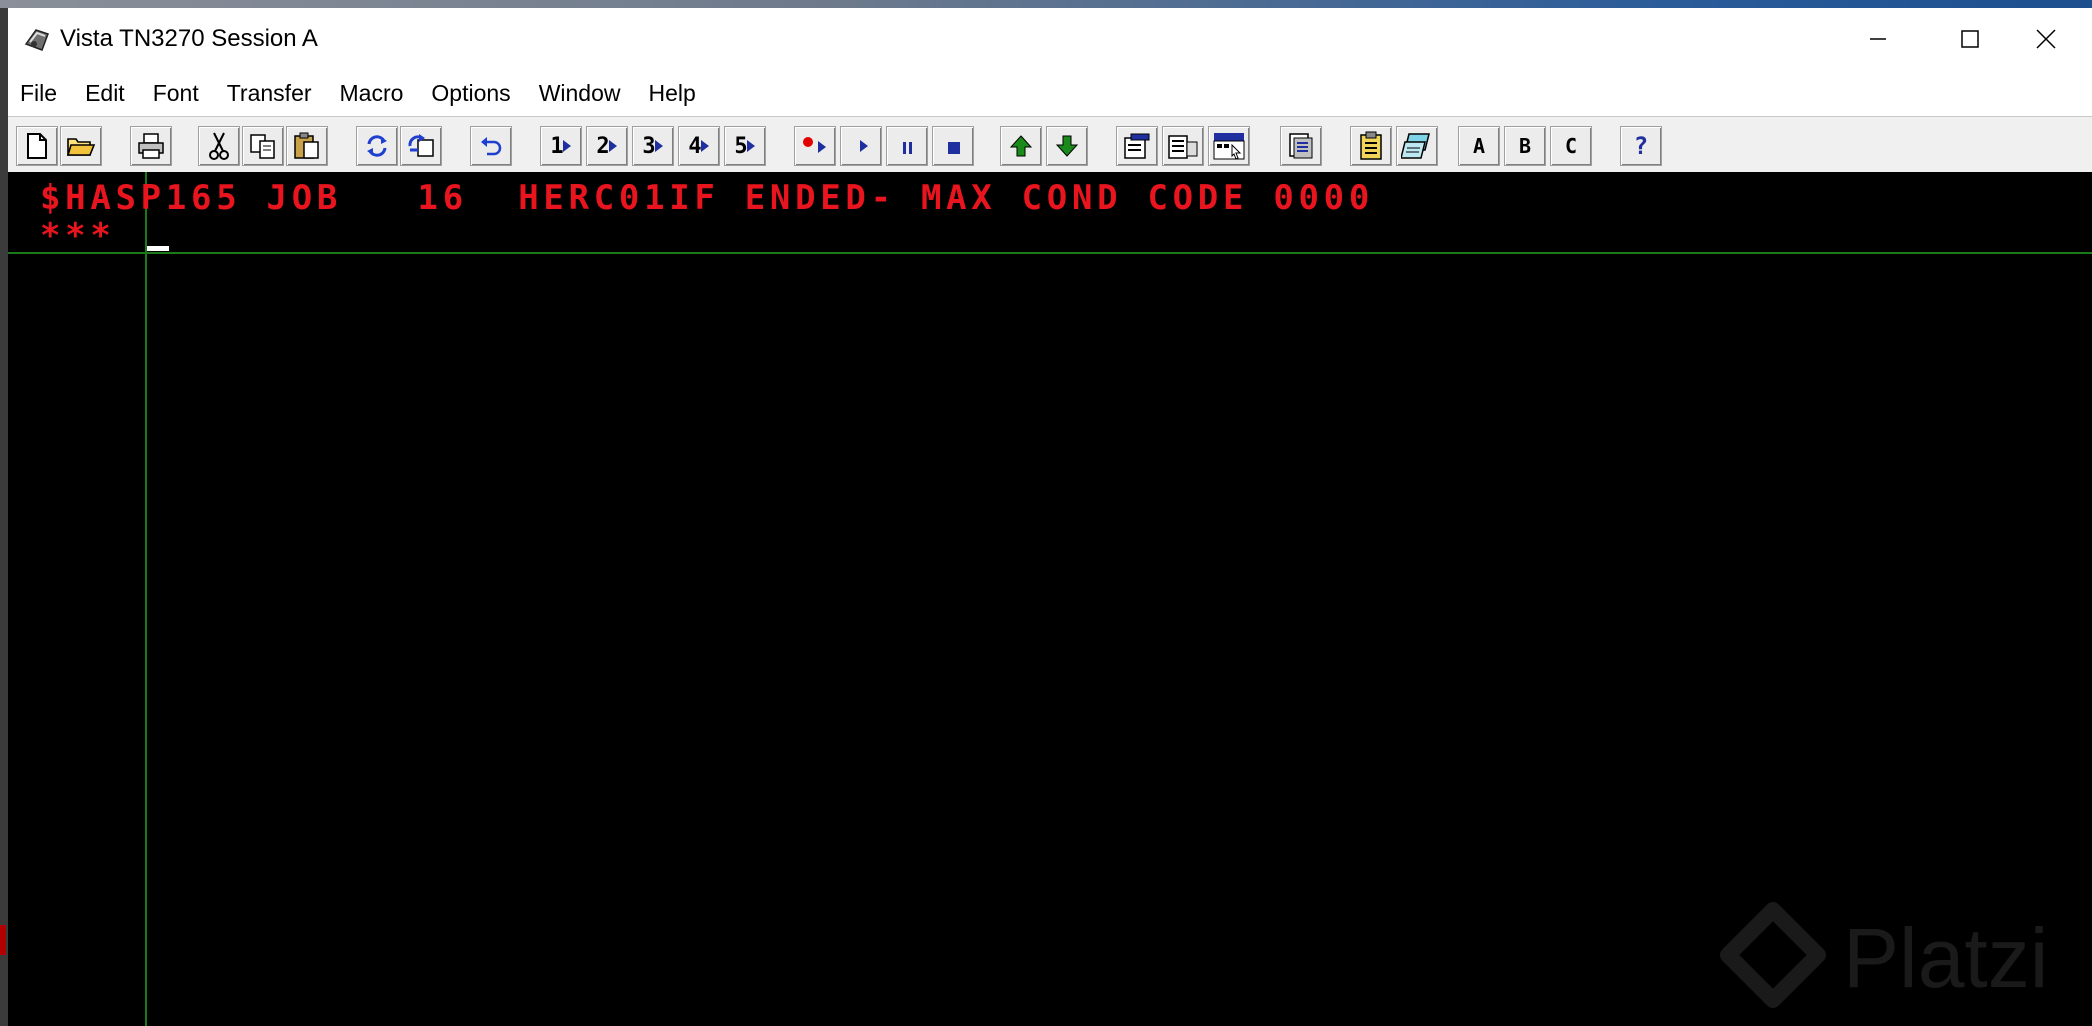  I want to click on help-button: ?, so click(1641, 146).